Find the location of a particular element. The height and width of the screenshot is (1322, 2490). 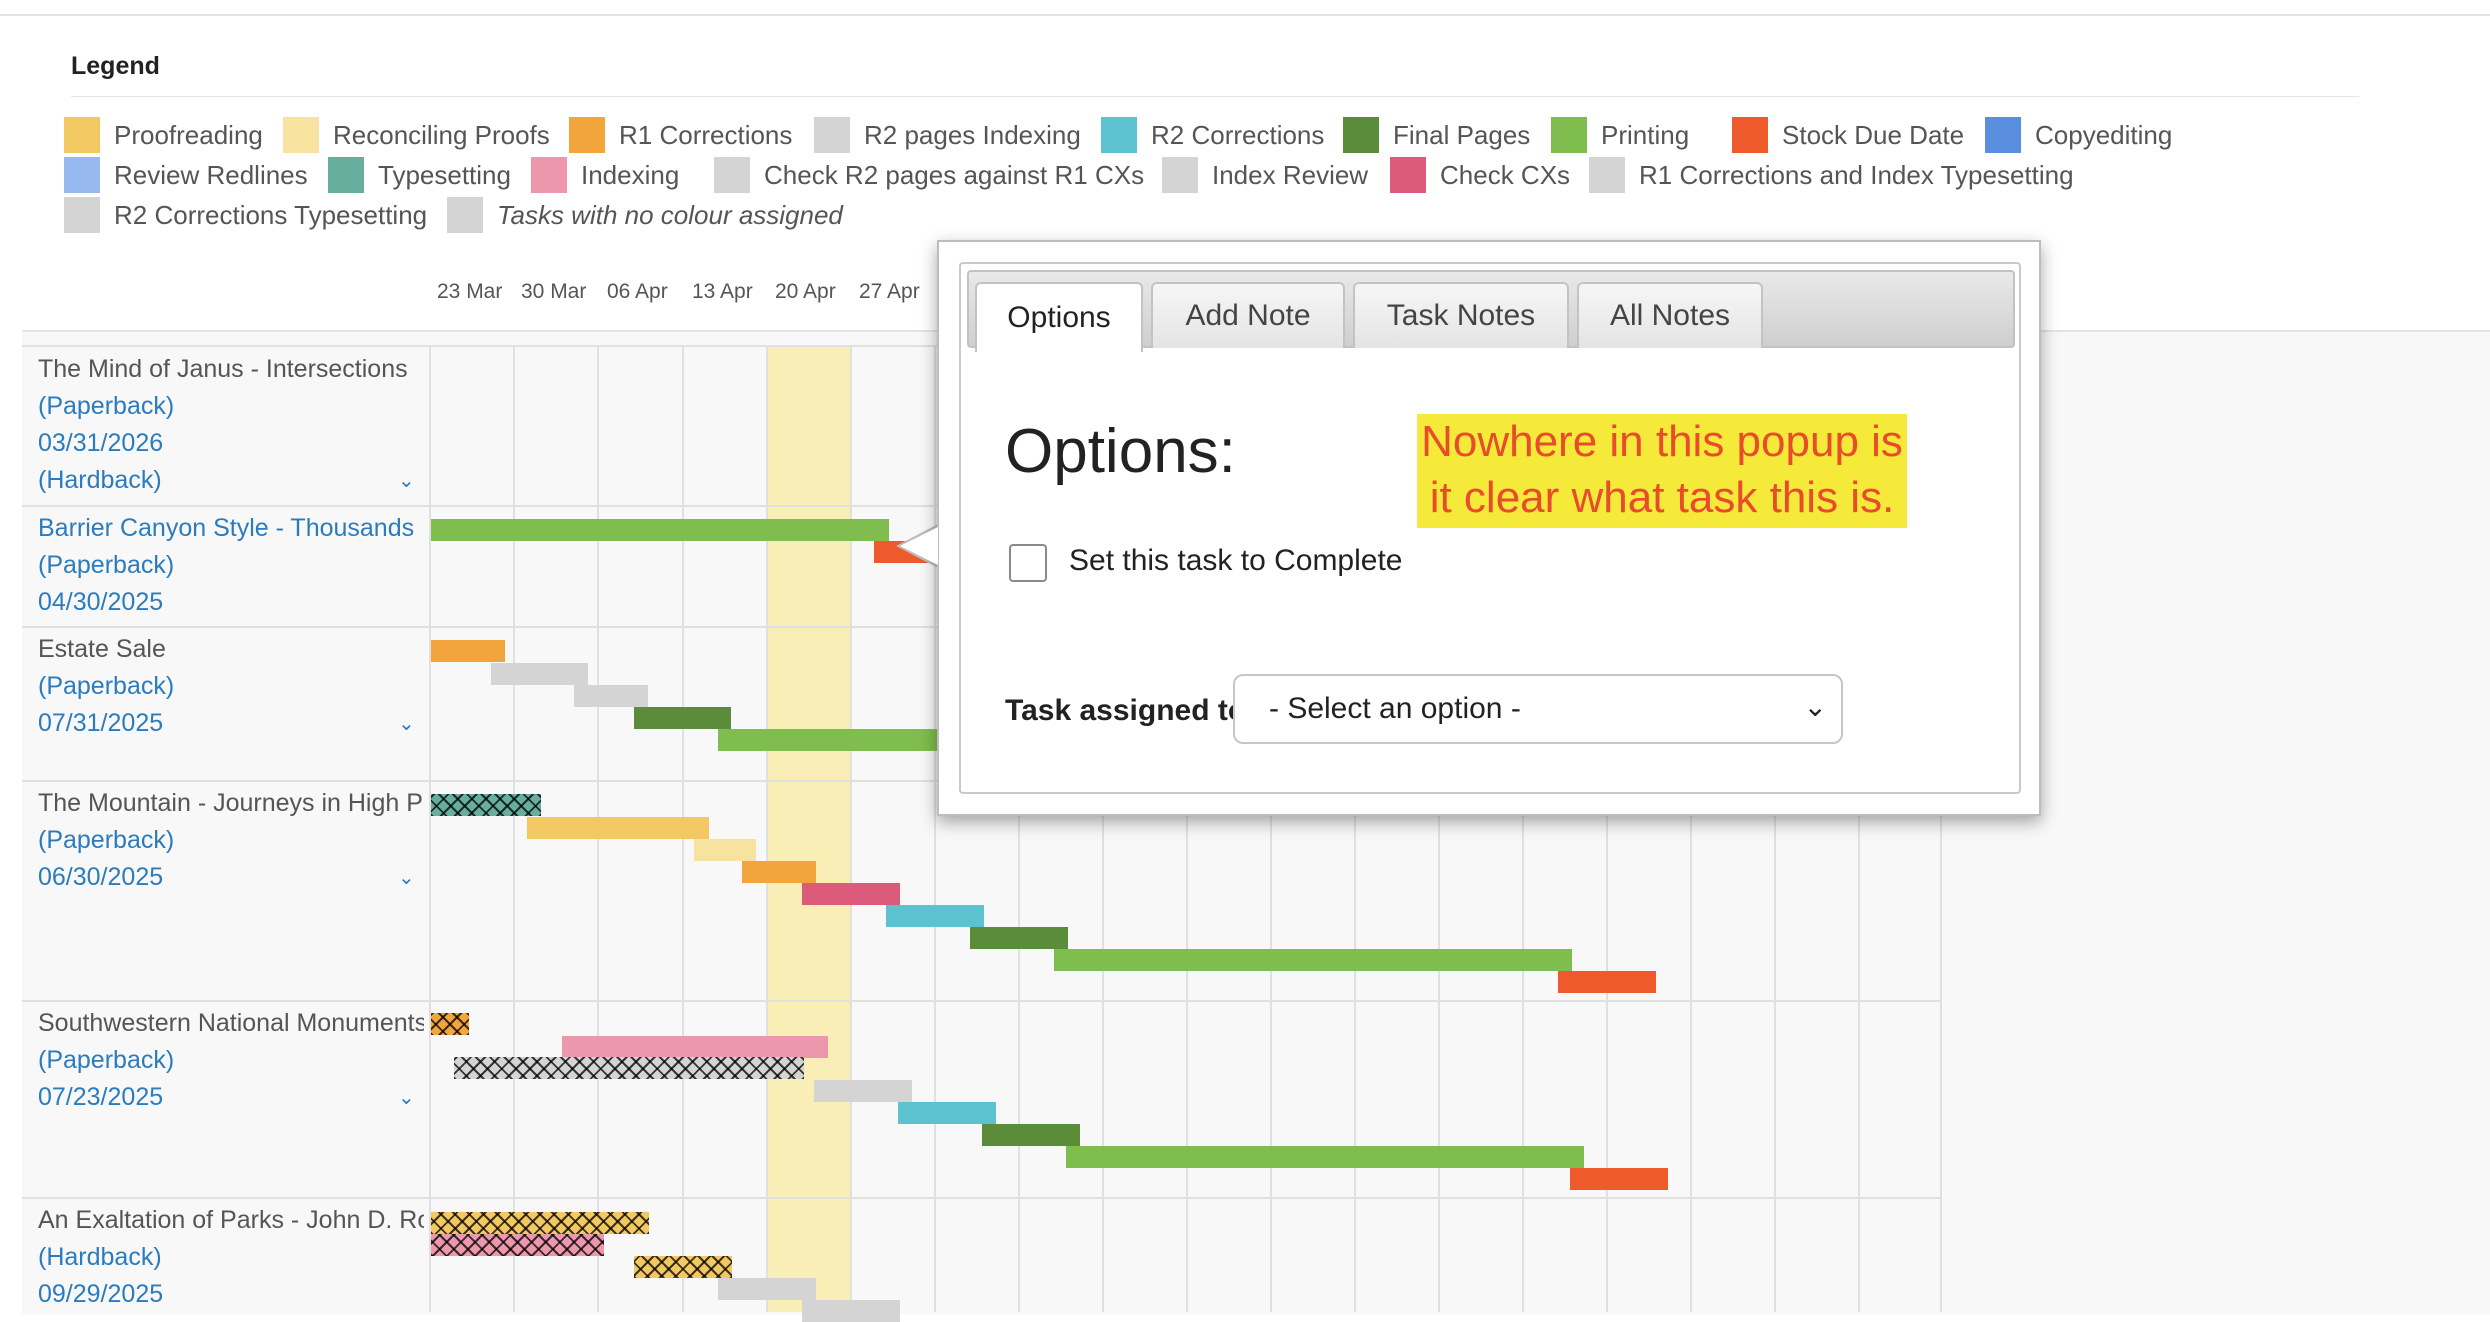

row-title: Barrier Canyon Style - Thousands is located at coordinates (231, 528).